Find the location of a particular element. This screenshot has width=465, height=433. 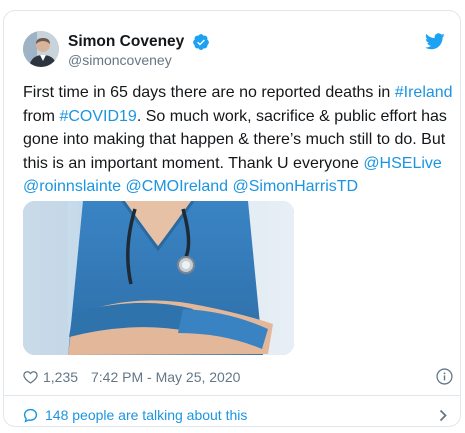

hashtag-link-ireland: #Ireland is located at coordinates (424, 92).